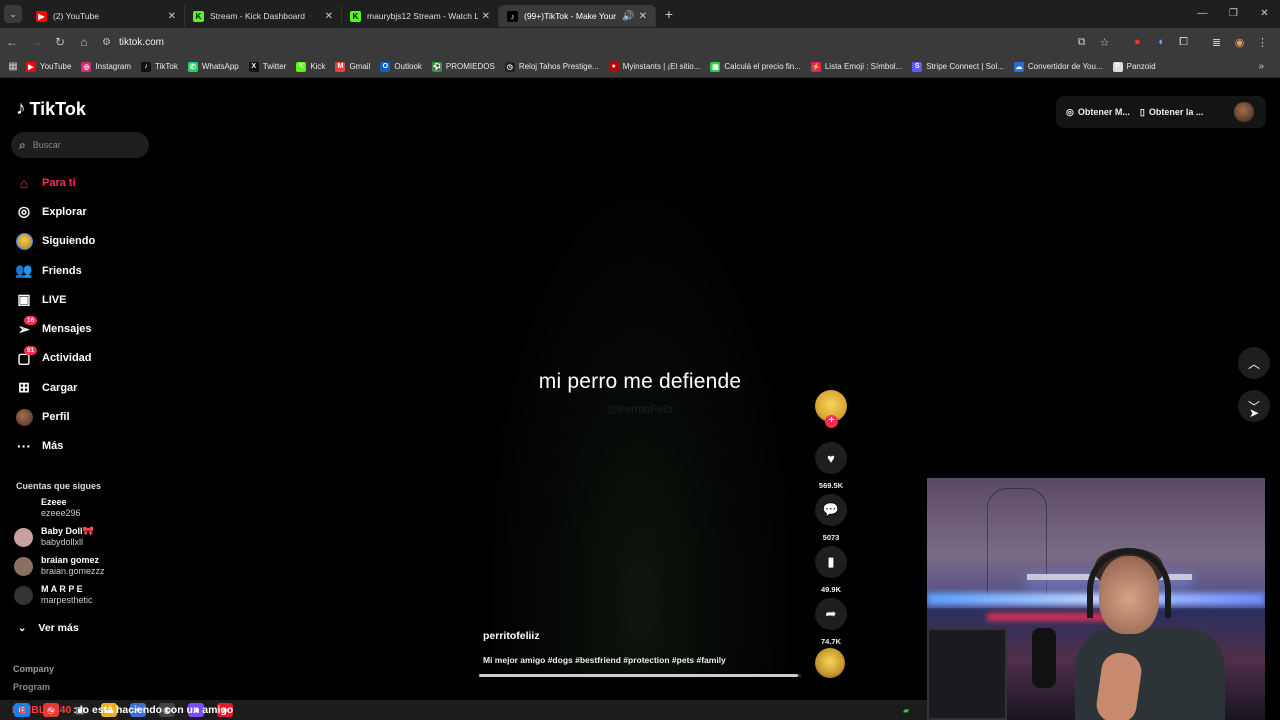 The width and height of the screenshot is (1280, 720). What do you see at coordinates (831, 510) in the screenshot?
I see `comment-icon: 💬` at bounding box center [831, 510].